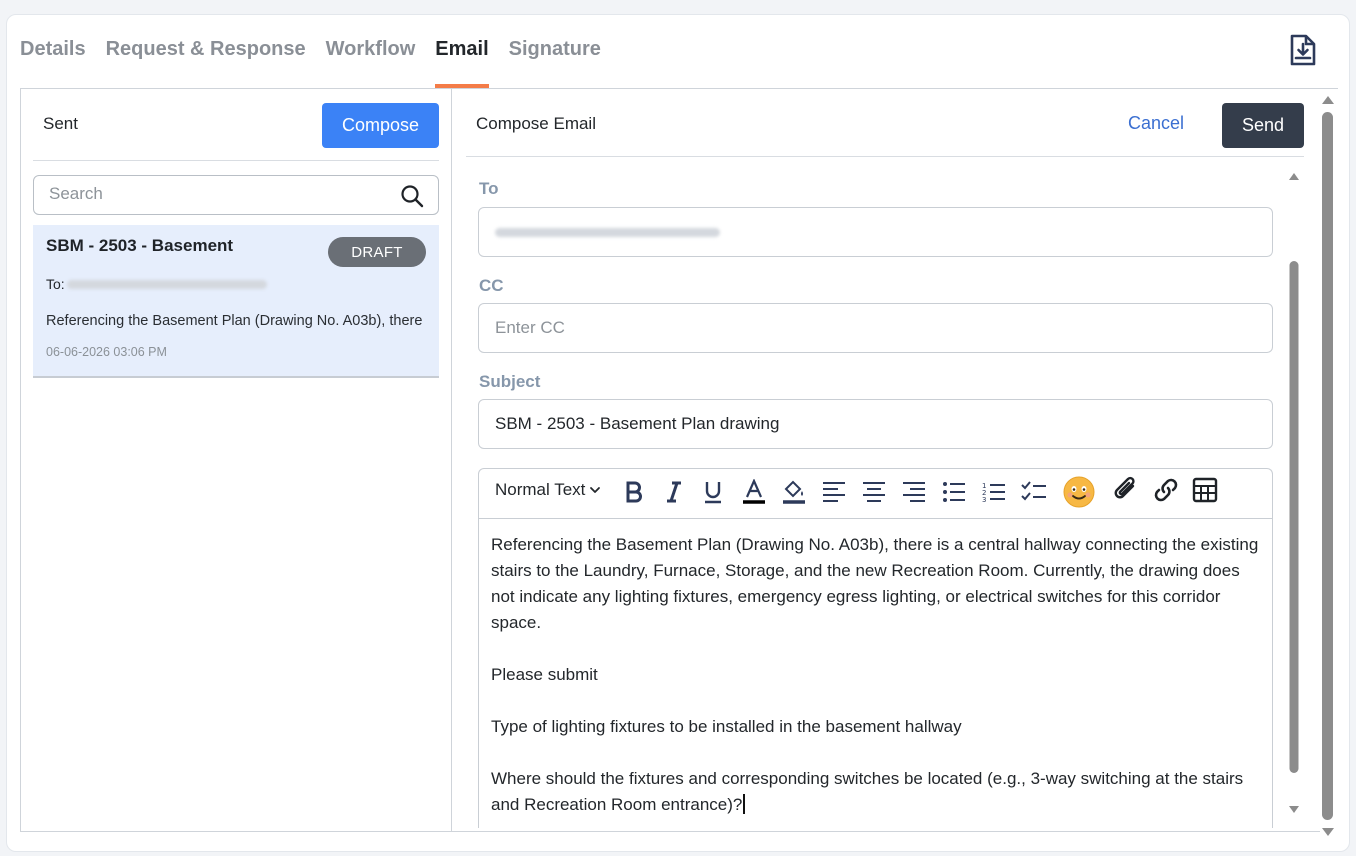  I want to click on text-style-dropdown: Normal Text, so click(548, 490).